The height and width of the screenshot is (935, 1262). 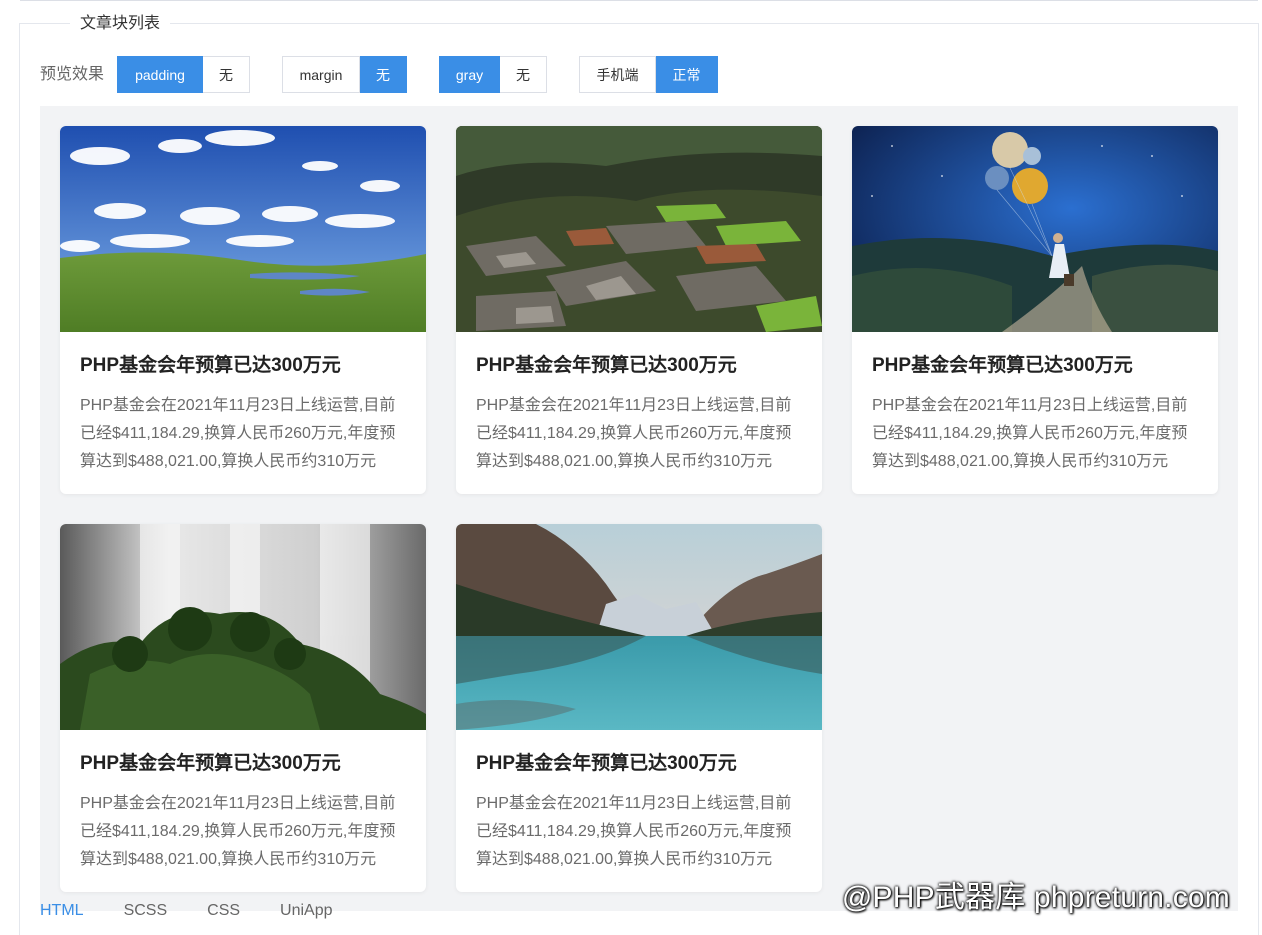 What do you see at coordinates (206, 911) in the screenshot?
I see `code-tabs: HTML SCSS CSS UniApp` at bounding box center [206, 911].